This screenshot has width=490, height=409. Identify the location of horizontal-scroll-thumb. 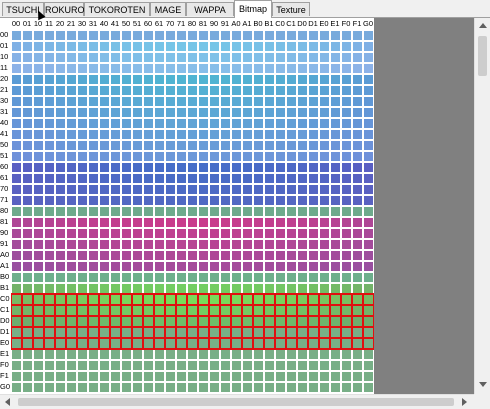
(236, 402).